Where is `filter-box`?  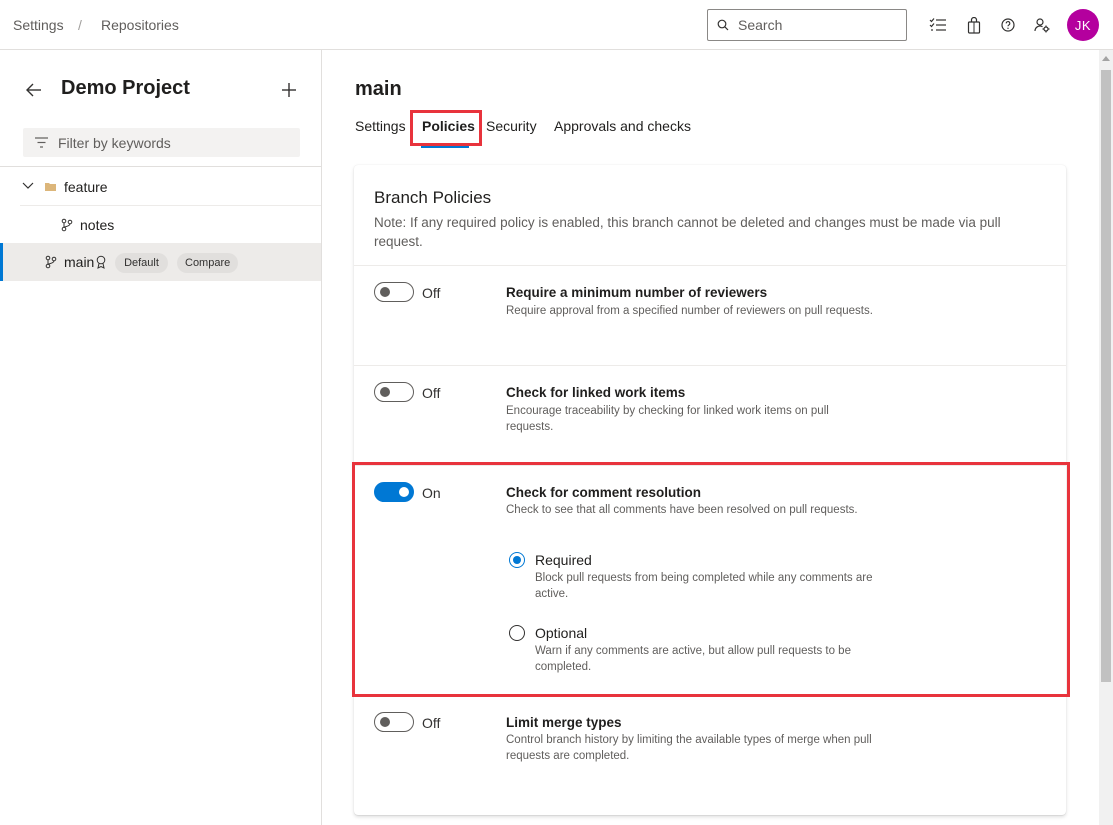
filter-box is located at coordinates (161, 142).